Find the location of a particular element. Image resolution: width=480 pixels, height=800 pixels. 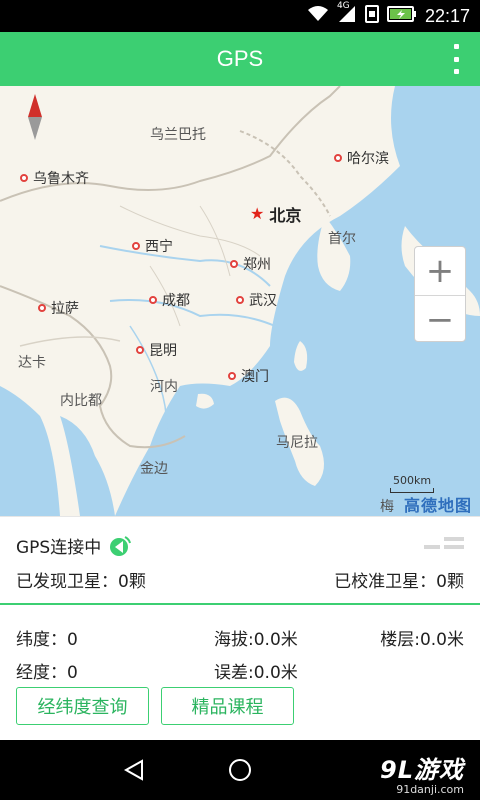

watermark: 9L游戏 91danji.com is located at coordinates (422, 773).